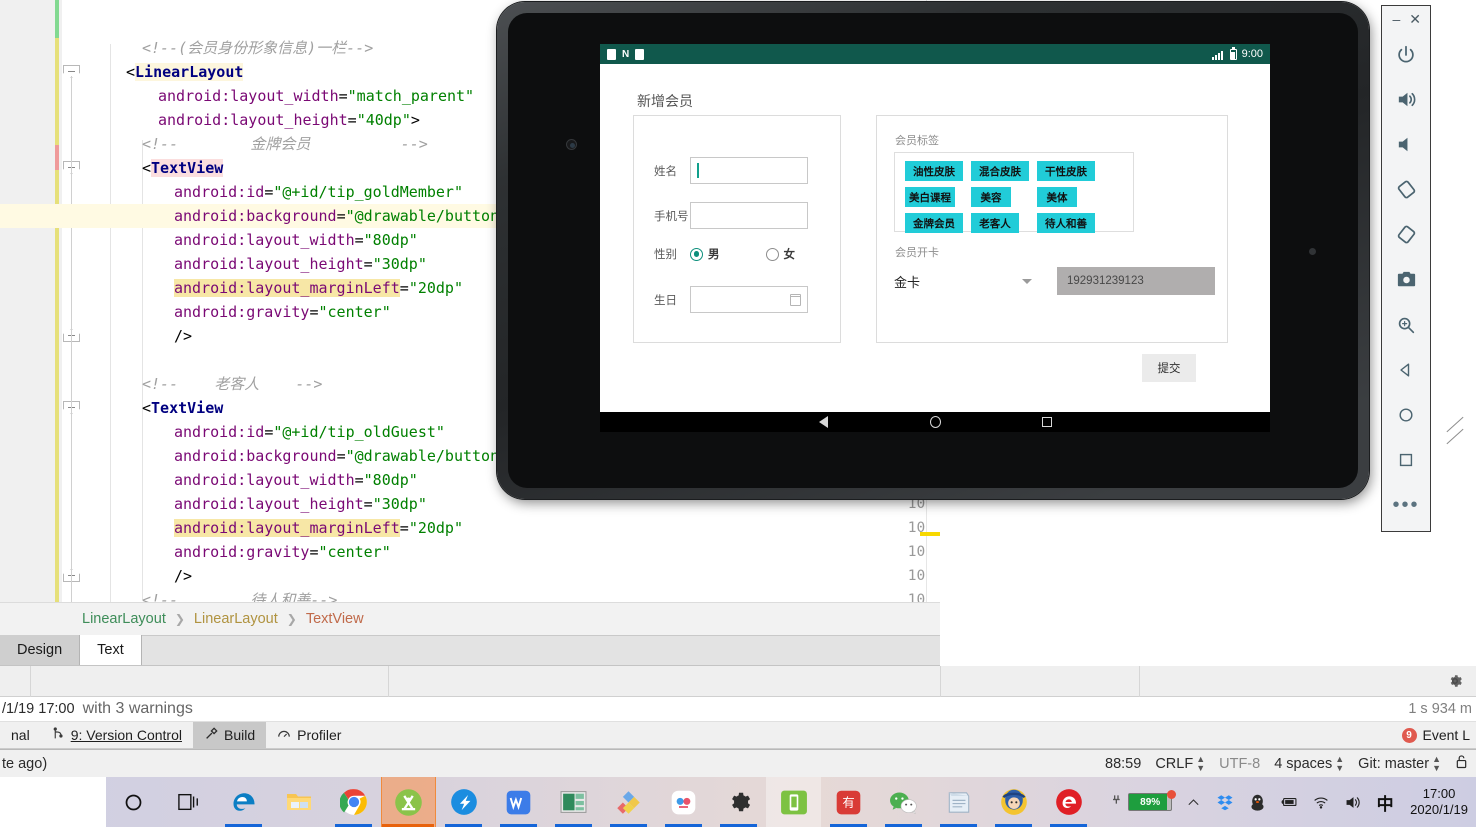 This screenshot has width=1476, height=827. Describe the element at coordinates (795, 299) in the screenshot. I see `calendar-icon` at that location.